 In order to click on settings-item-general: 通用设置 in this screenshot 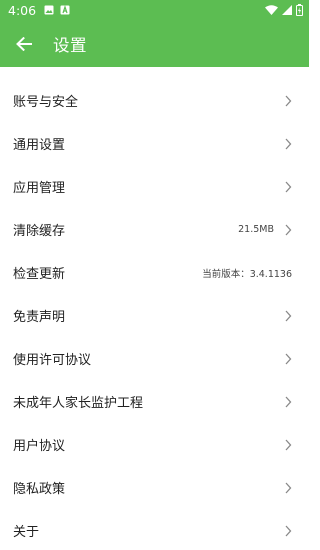, I will do `click(154, 143)`.